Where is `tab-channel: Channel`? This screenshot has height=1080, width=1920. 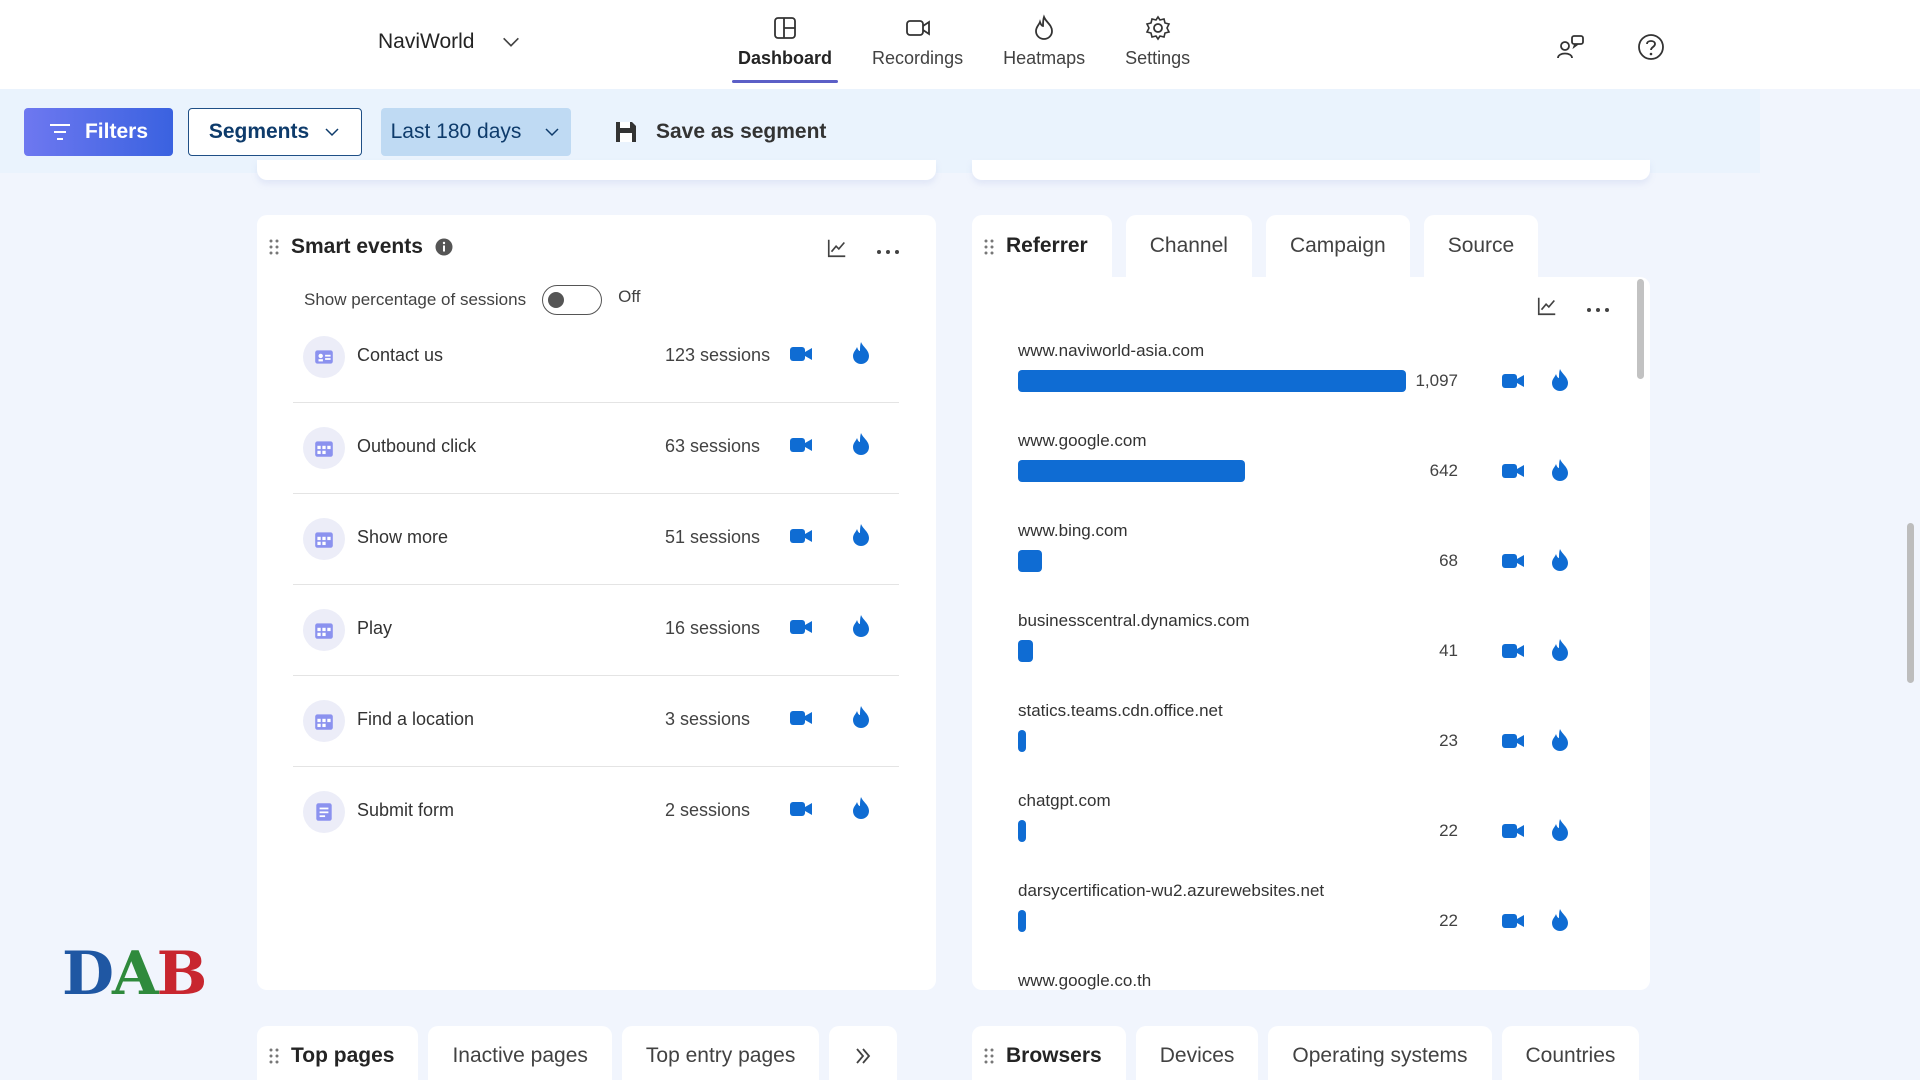
tab-channel: Channel is located at coordinates (1188, 246).